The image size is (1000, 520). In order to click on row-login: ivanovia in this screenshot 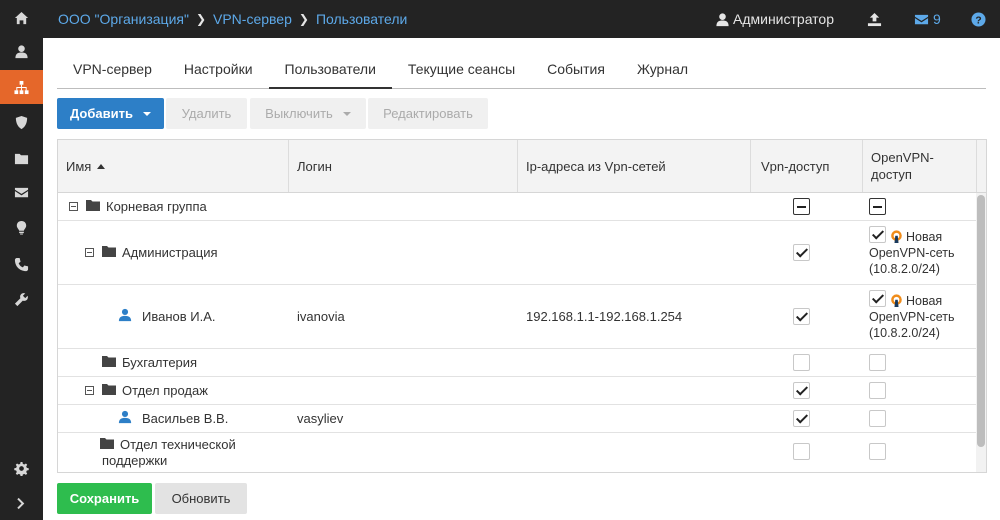, I will do `click(321, 316)`.